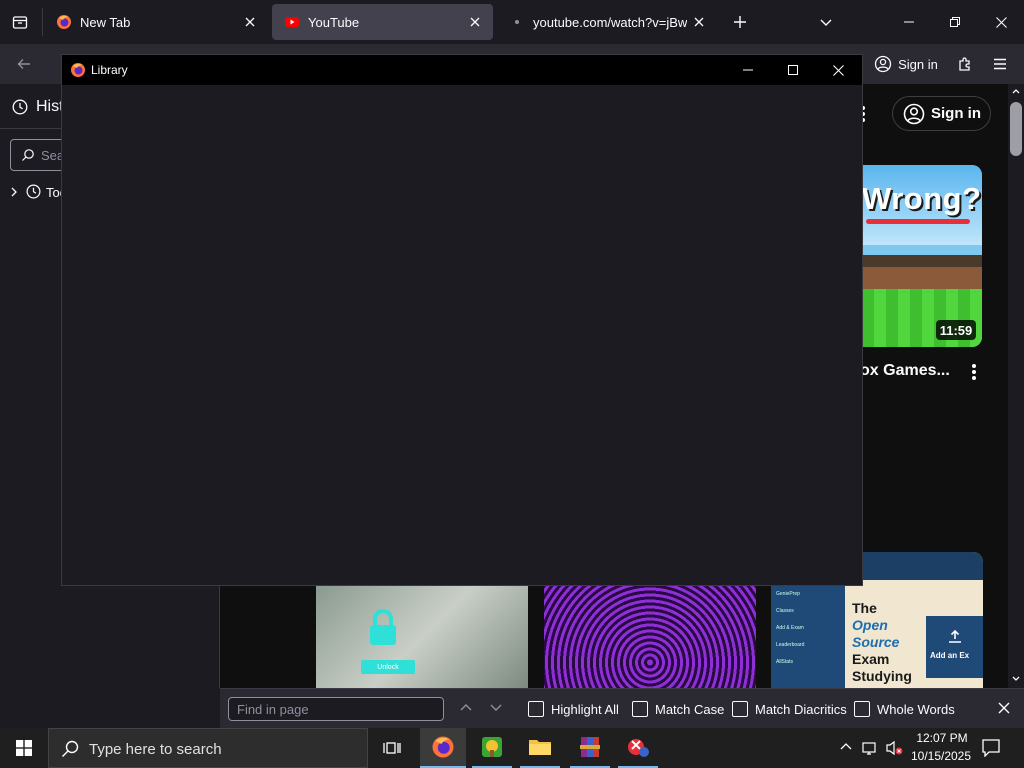 Image resolution: width=1024 pixels, height=768 pixels. Describe the element at coordinates (273, 709) in the screenshot. I see `find-input-placeholder: Find in page` at that location.